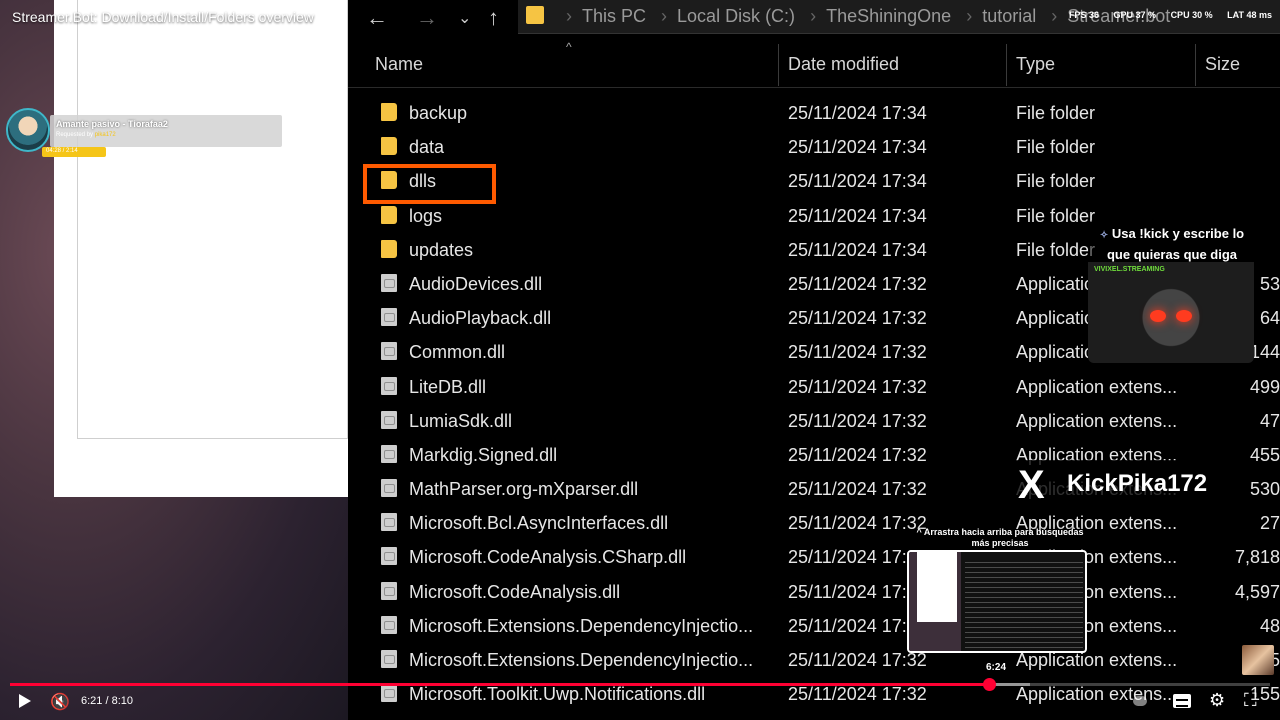  What do you see at coordinates (1031, 485) in the screenshot?
I see `x-logo-icon: X` at bounding box center [1031, 485].